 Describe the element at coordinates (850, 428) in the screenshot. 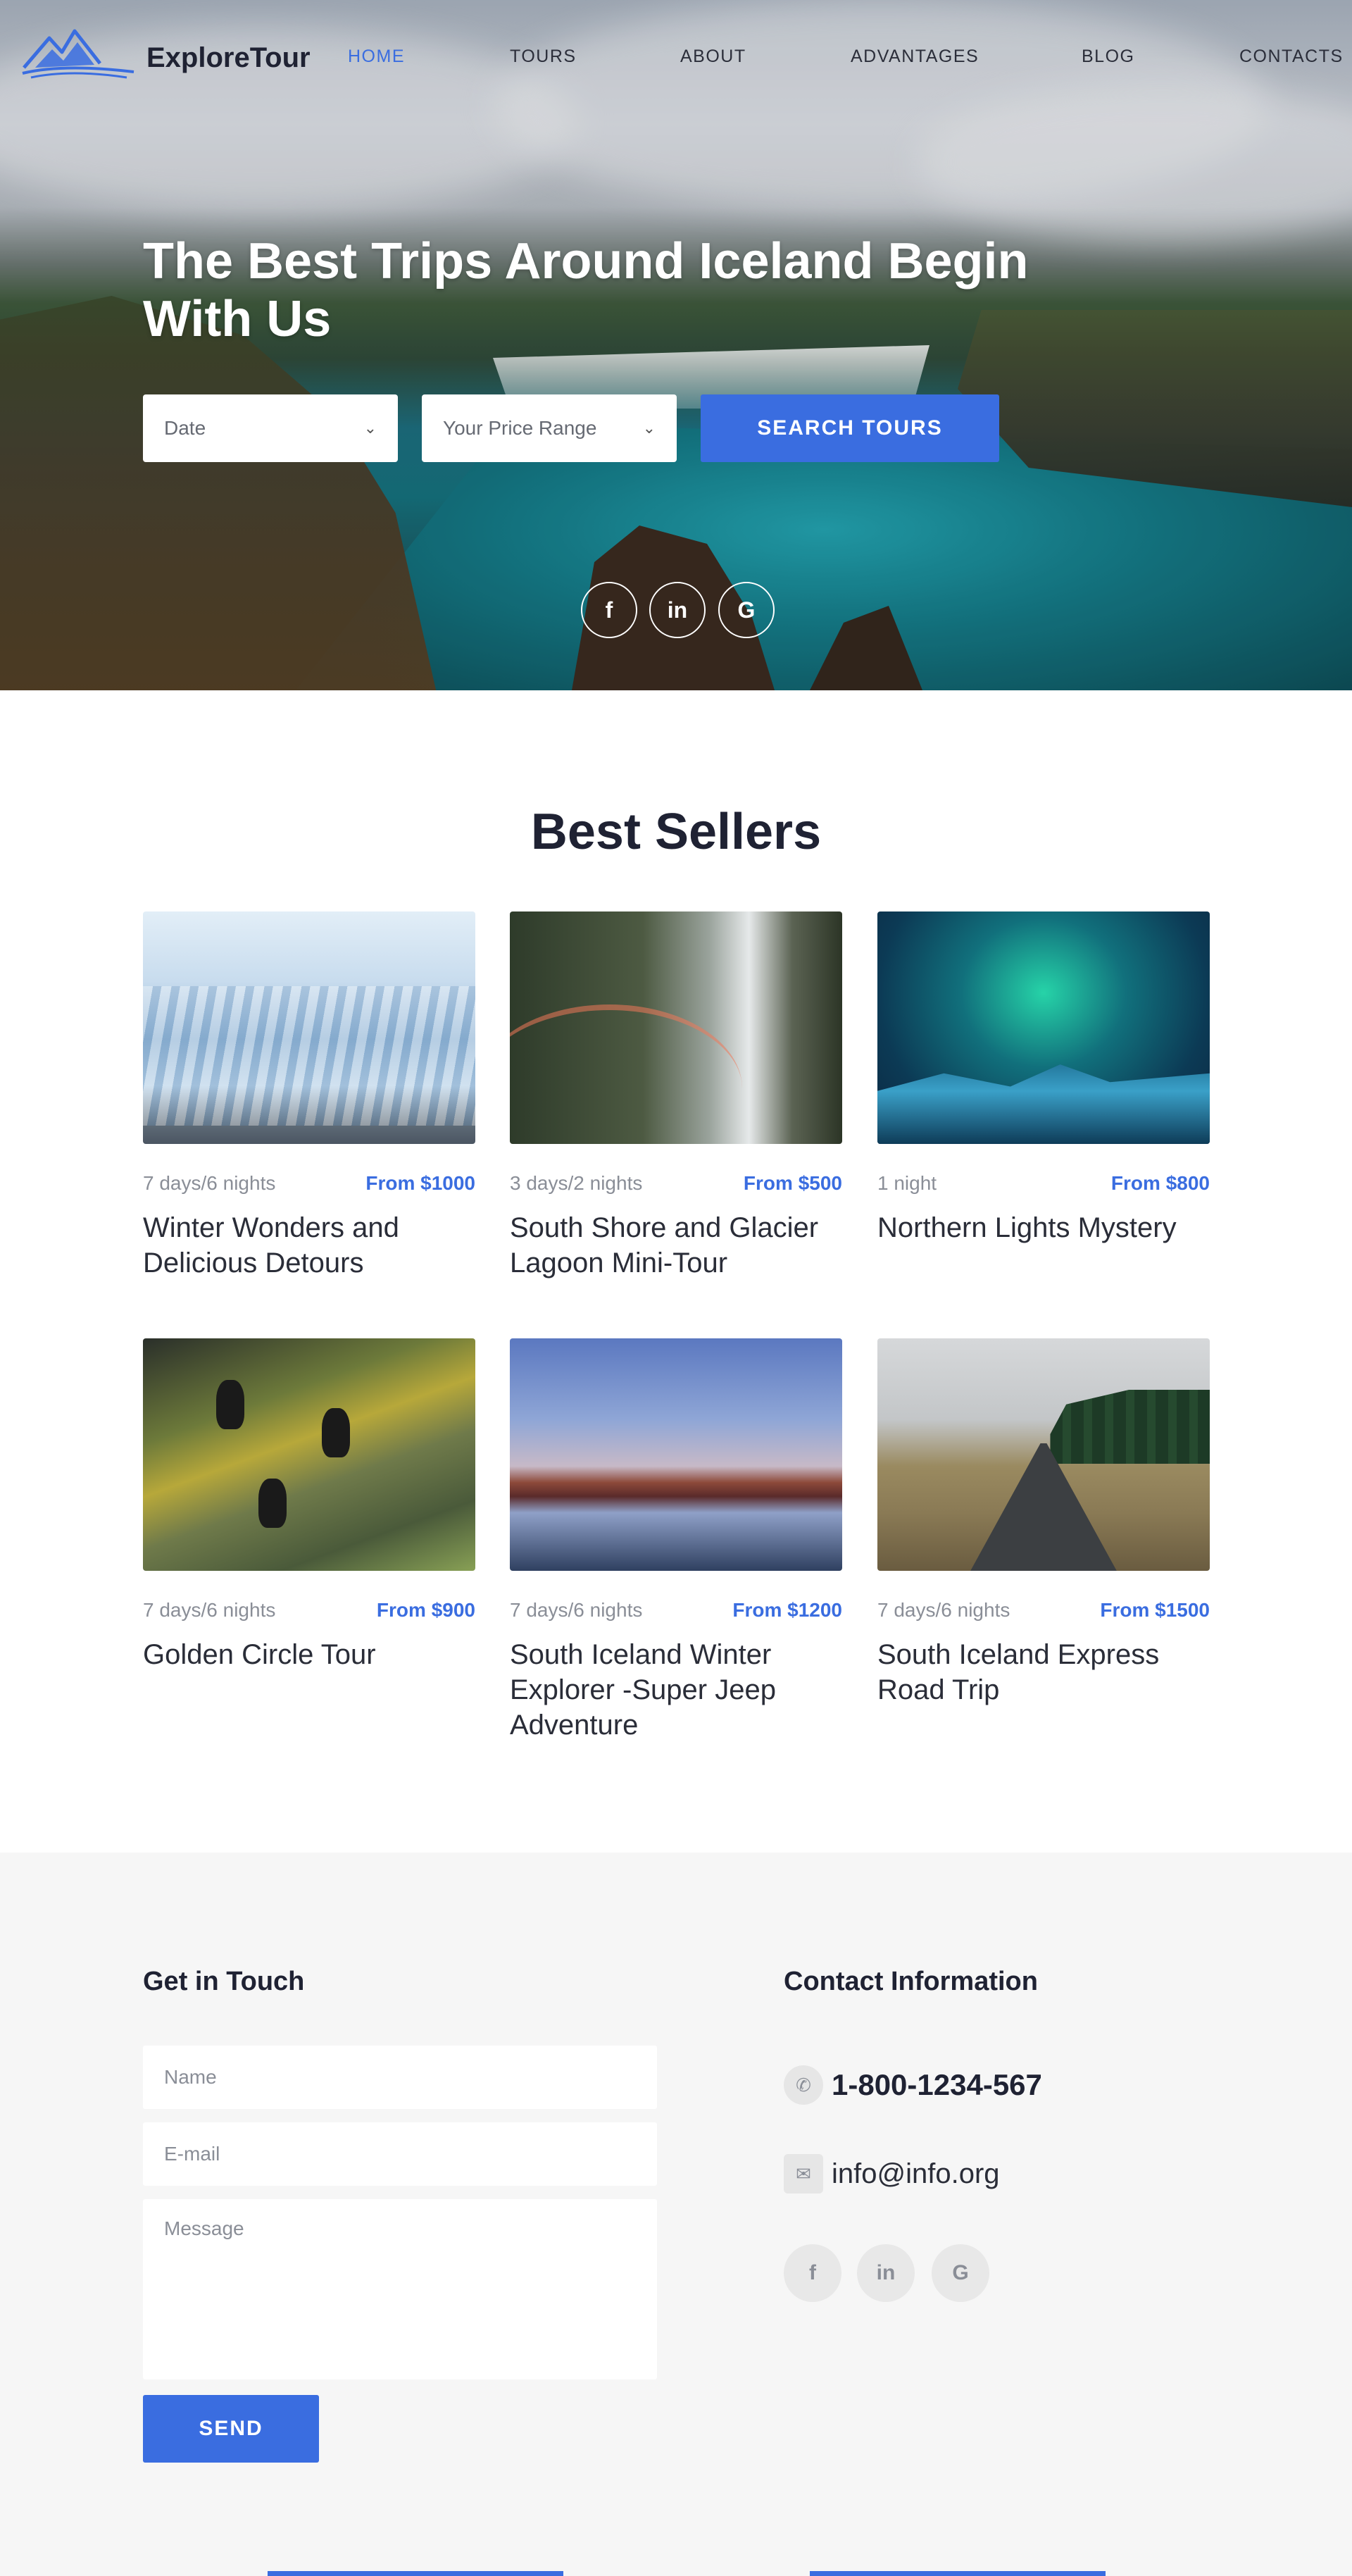

I see `search-tours-button: SEARCH TOURS` at that location.